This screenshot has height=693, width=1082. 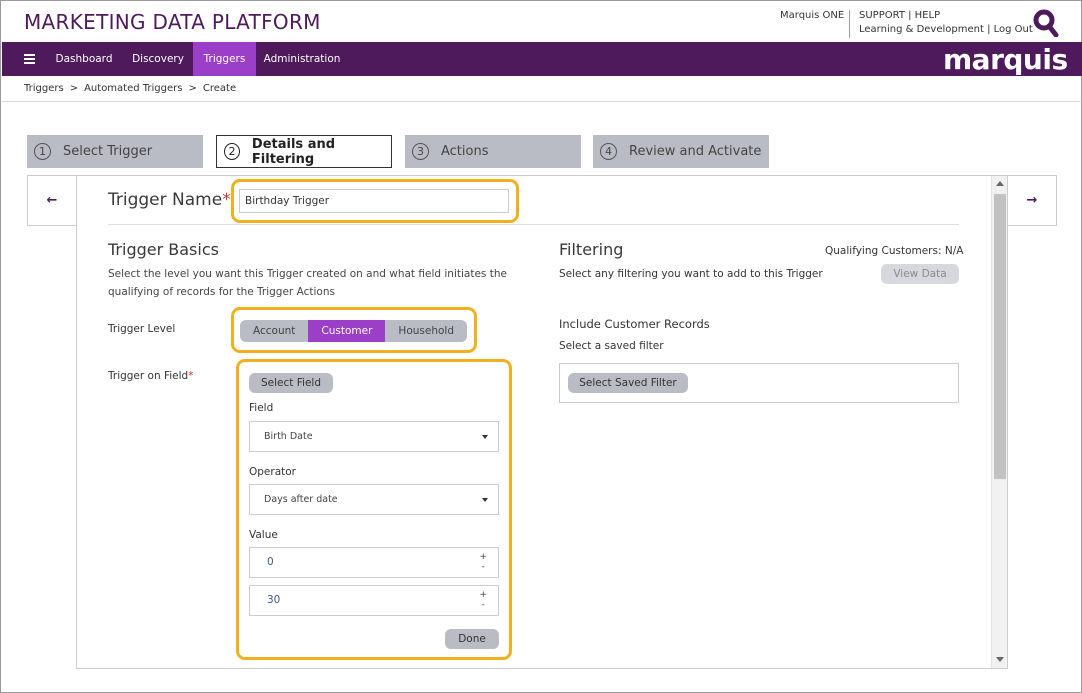 What do you see at coordinates (163, 249) in the screenshot?
I see `trigger-basics-title: Trigger Basics` at bounding box center [163, 249].